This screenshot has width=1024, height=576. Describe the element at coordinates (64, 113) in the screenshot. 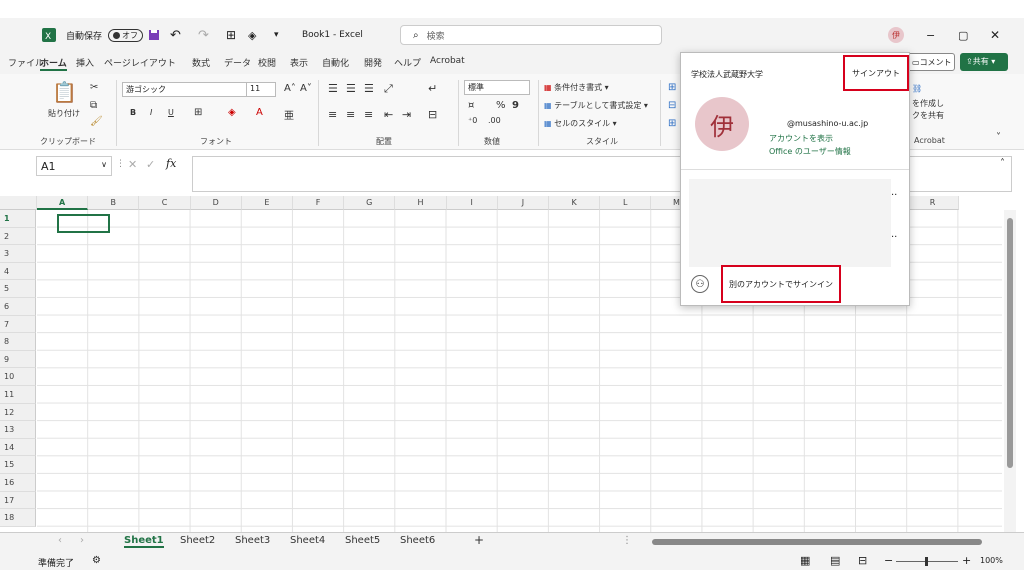

I see `paste-label: 貼り付け` at that location.